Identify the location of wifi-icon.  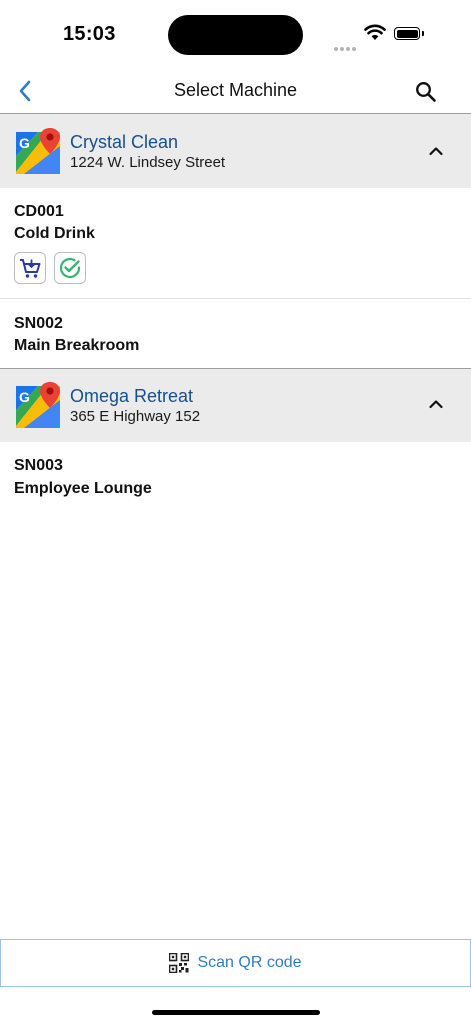
(375, 35).